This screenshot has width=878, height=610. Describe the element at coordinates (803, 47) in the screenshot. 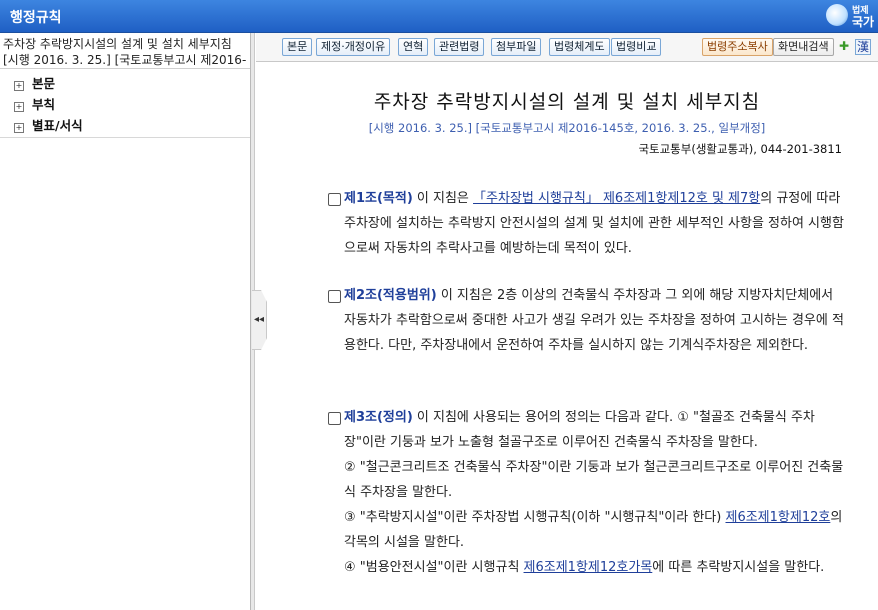

I see `search-in-page-button: 화면내검색` at that location.